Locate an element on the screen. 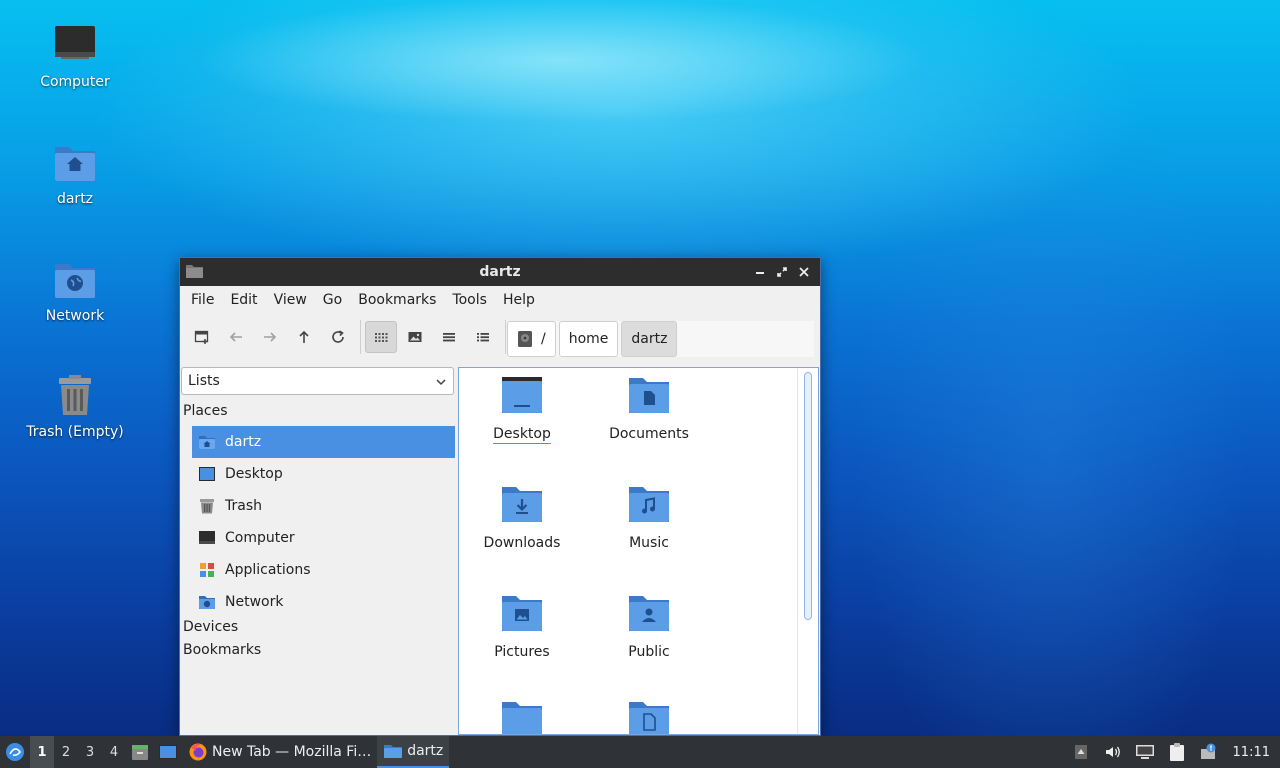 The width and height of the screenshot is (1280, 768). file-manager-launcher is located at coordinates (140, 752).